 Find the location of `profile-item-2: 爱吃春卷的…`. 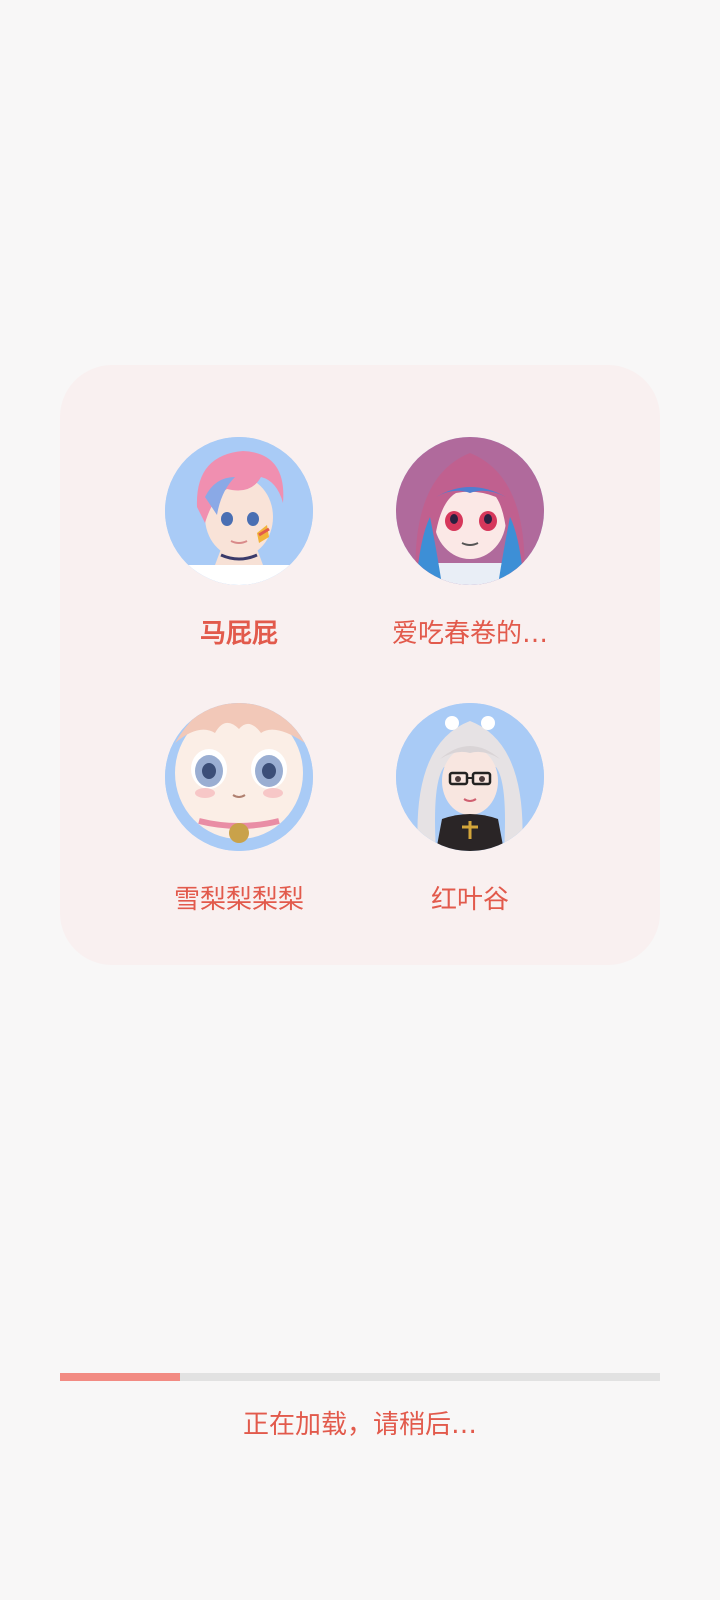

profile-item-2: 爱吃春卷的… is located at coordinates (470, 544).